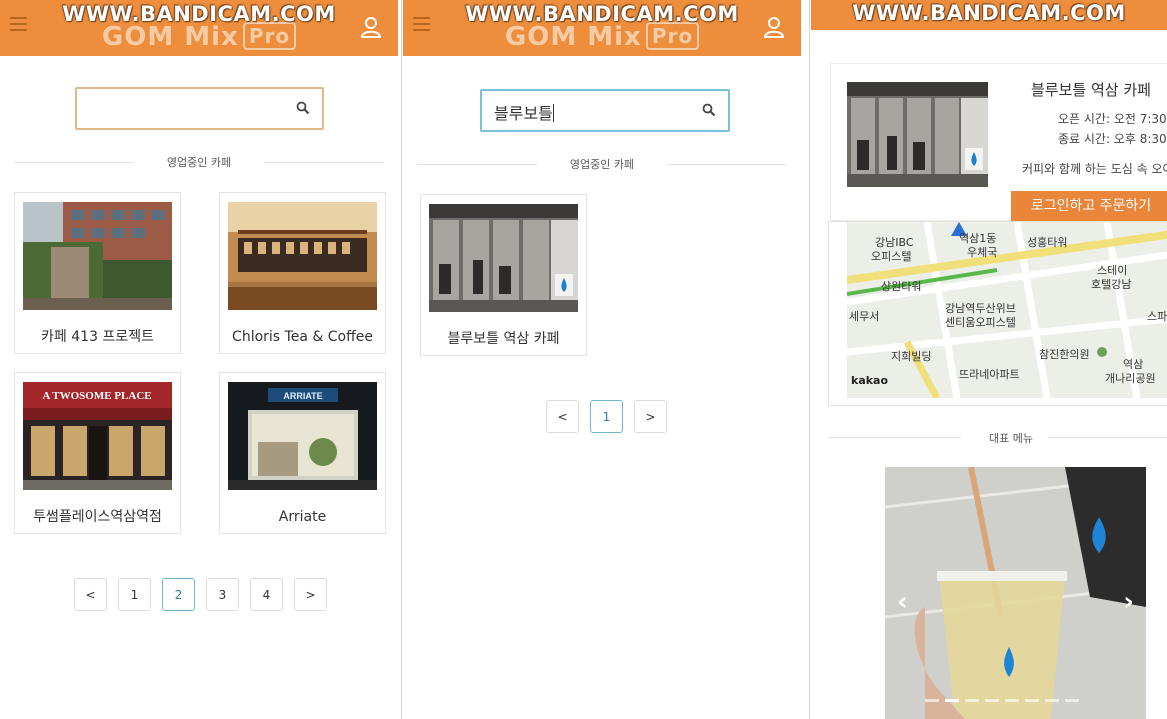  I want to click on cafe-description: 커피와 함께 하는 도심 속 오아시, so click(1094, 169).